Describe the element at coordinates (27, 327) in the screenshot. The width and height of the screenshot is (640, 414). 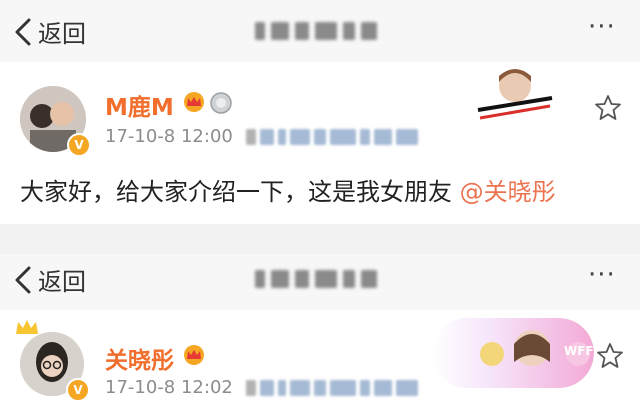
I see `crown-decoration-icon` at that location.